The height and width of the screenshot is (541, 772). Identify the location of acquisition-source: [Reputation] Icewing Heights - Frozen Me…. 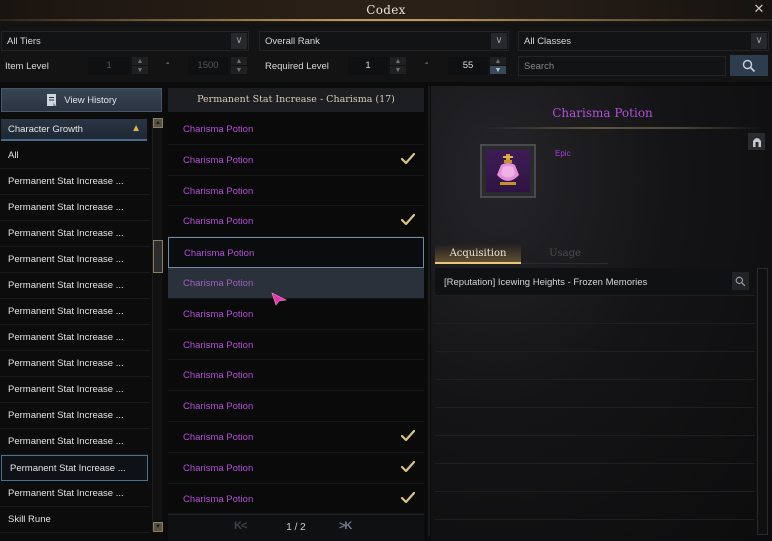
(546, 282).